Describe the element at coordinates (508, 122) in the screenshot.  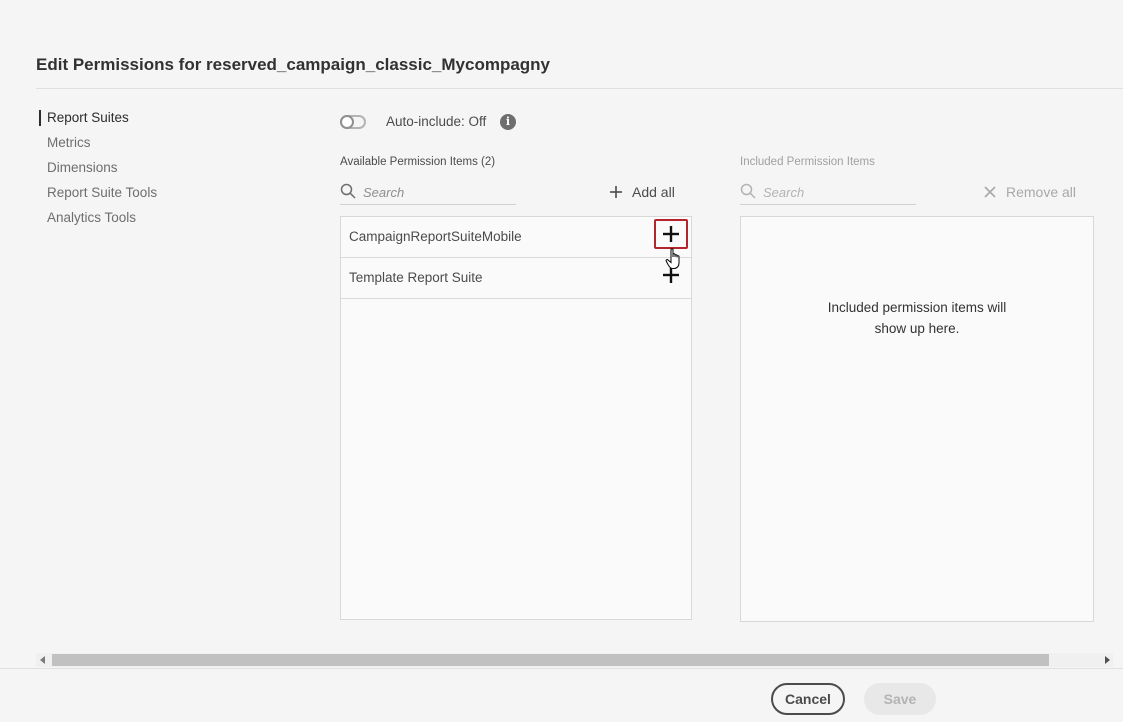
I see `info-icon: i` at that location.